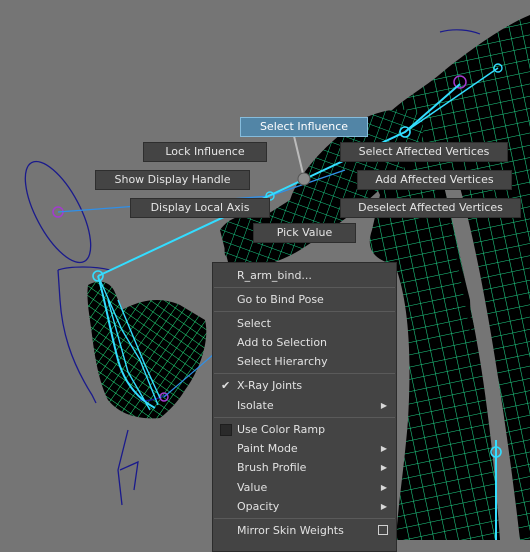 The height and width of the screenshot is (552, 530). I want to click on option-box-icon, so click(383, 530).